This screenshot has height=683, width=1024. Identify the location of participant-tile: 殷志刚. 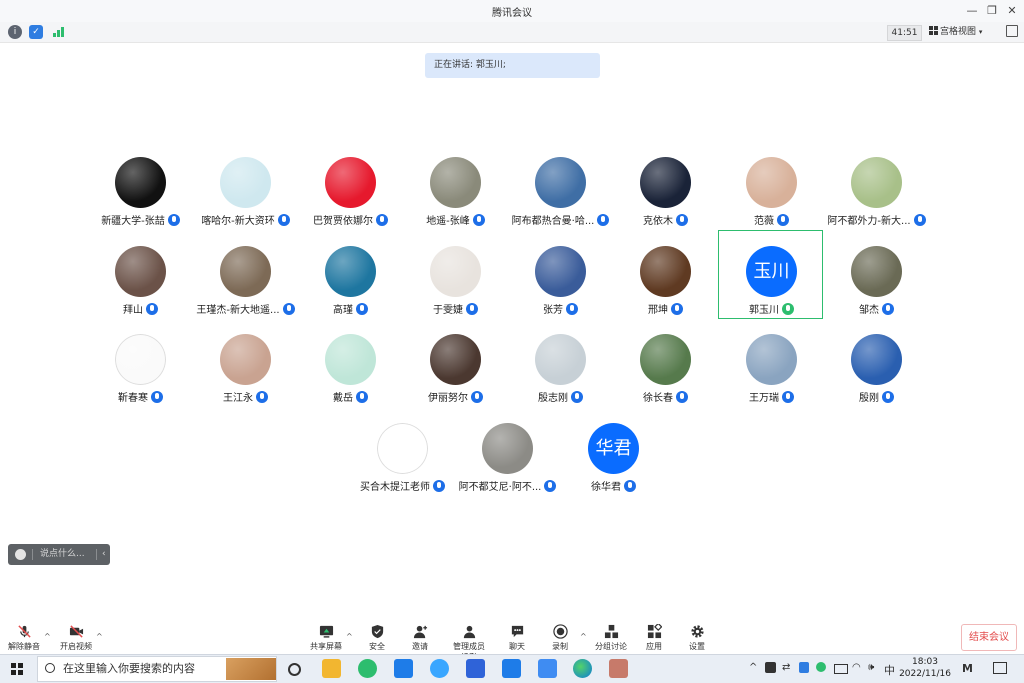
(560, 378).